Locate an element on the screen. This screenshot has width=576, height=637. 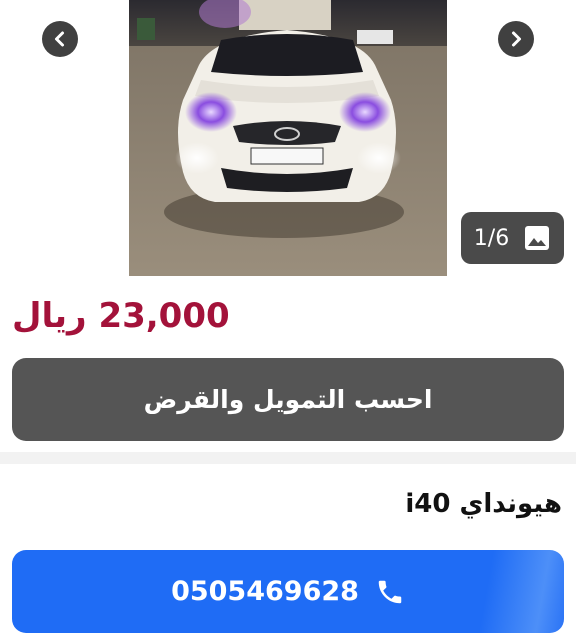
phone-number: 0505469628 is located at coordinates (265, 591).